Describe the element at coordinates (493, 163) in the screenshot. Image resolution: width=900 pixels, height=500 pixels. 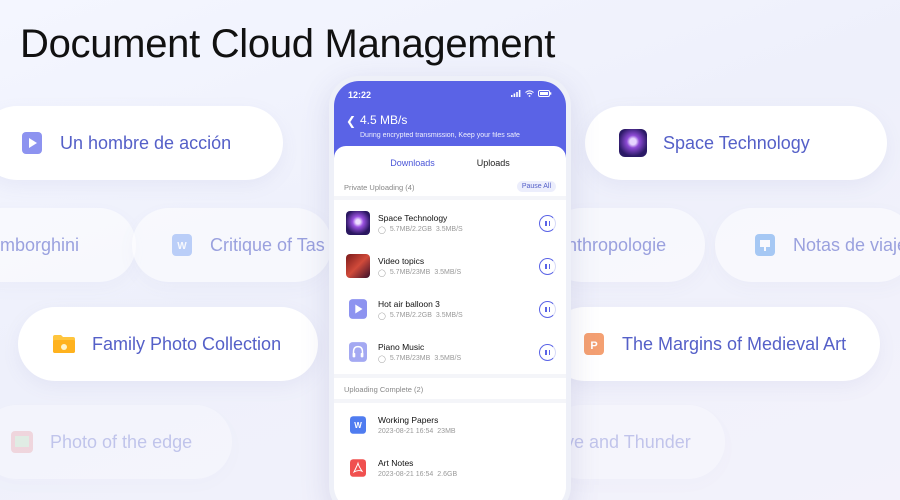
I see `tab-uploads: Uploads` at that location.